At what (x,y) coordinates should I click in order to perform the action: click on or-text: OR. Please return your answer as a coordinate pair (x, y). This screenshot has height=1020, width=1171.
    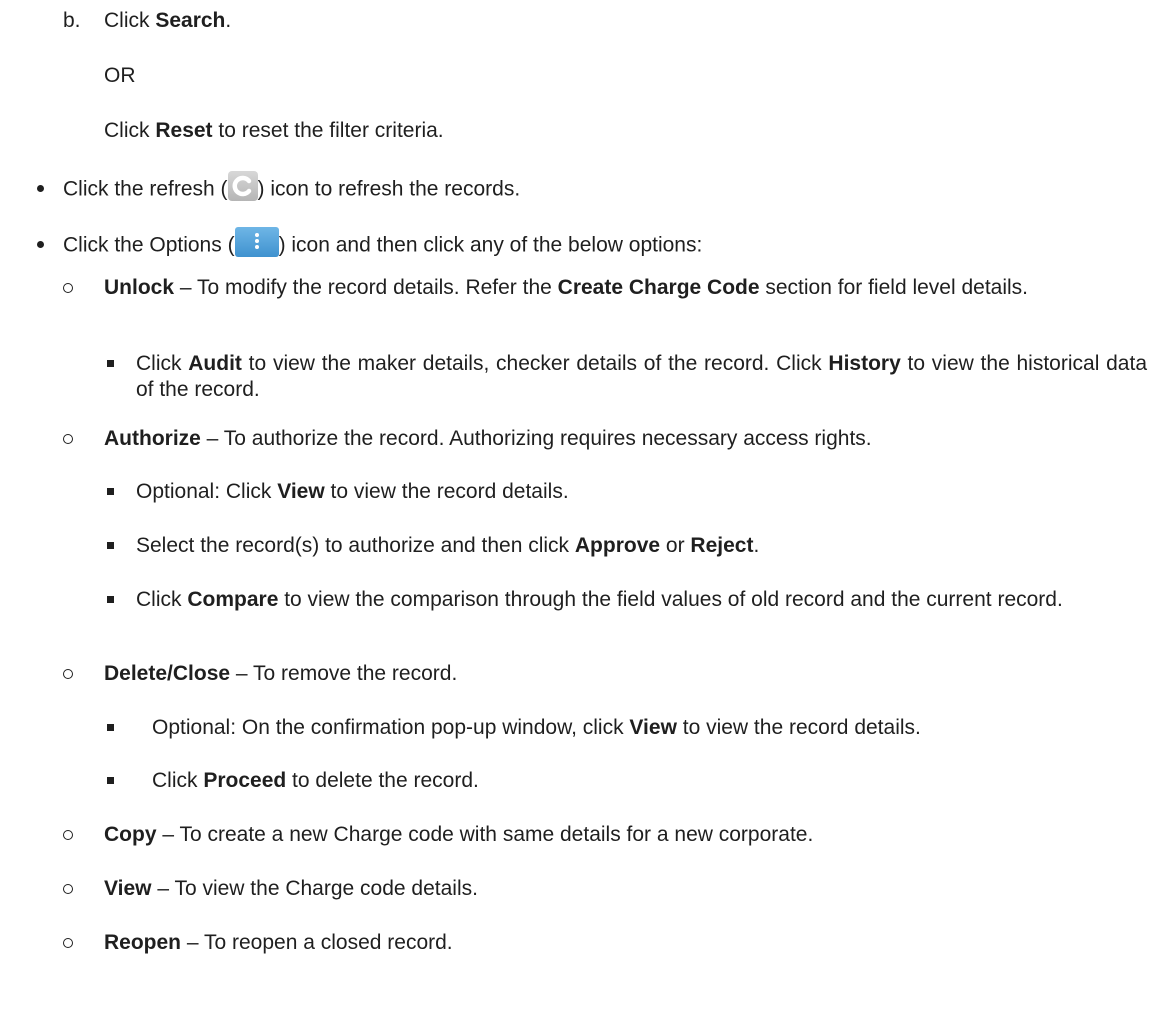
    Looking at the image, I should click on (120, 75).